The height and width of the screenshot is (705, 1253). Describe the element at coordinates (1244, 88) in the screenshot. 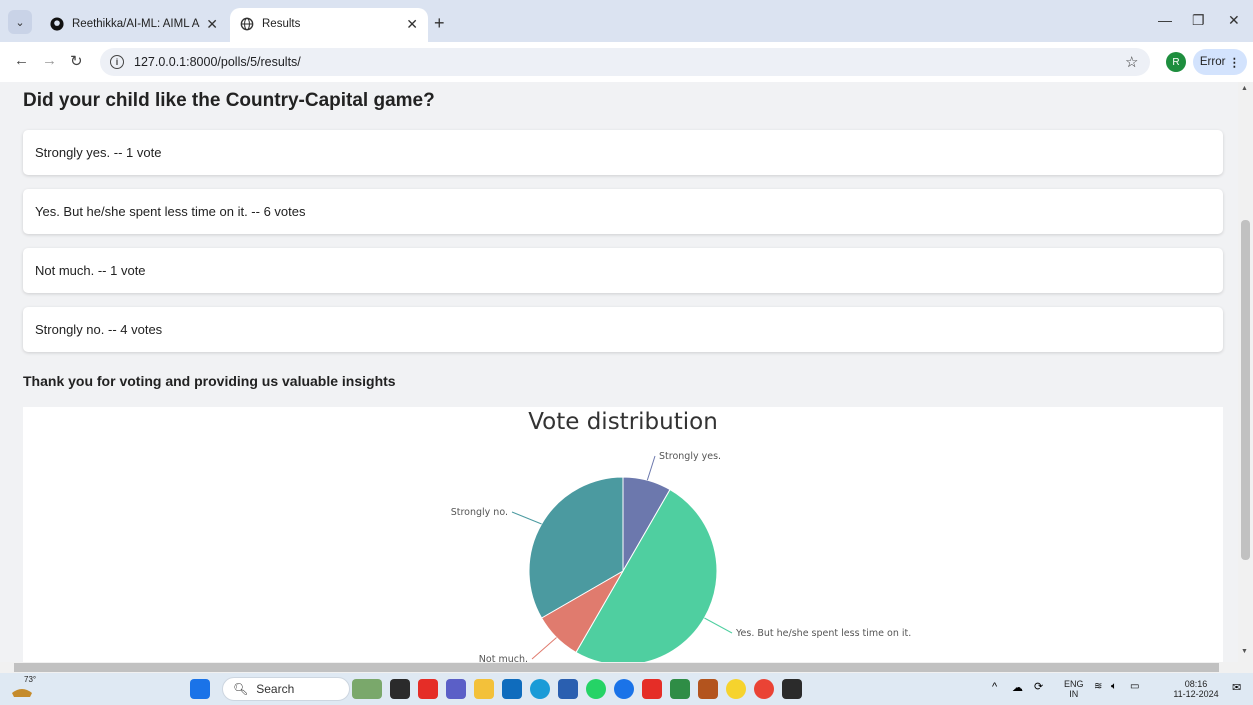

I see `scroll-up-icon: ▲` at that location.